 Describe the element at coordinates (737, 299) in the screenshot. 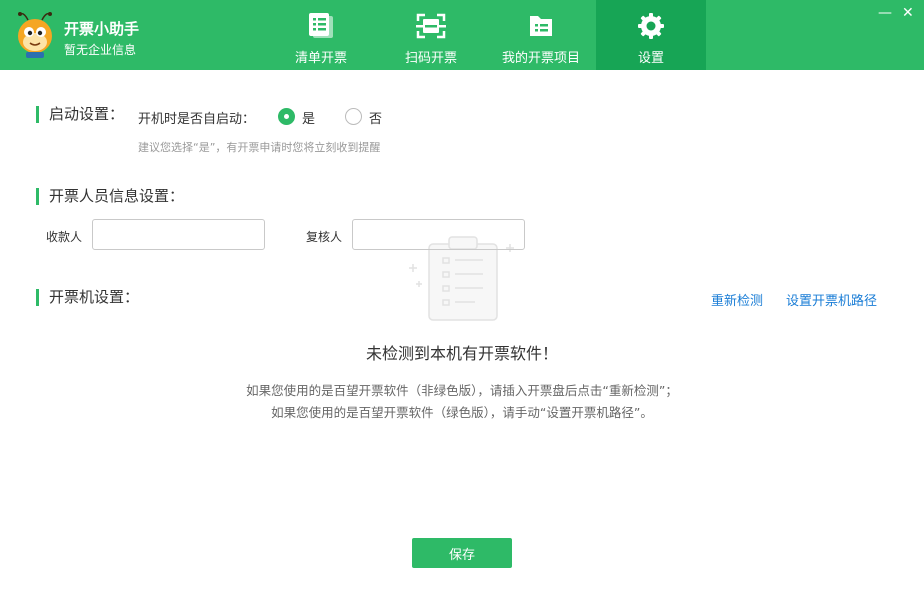

I see `redetect-link: 重新检测` at that location.